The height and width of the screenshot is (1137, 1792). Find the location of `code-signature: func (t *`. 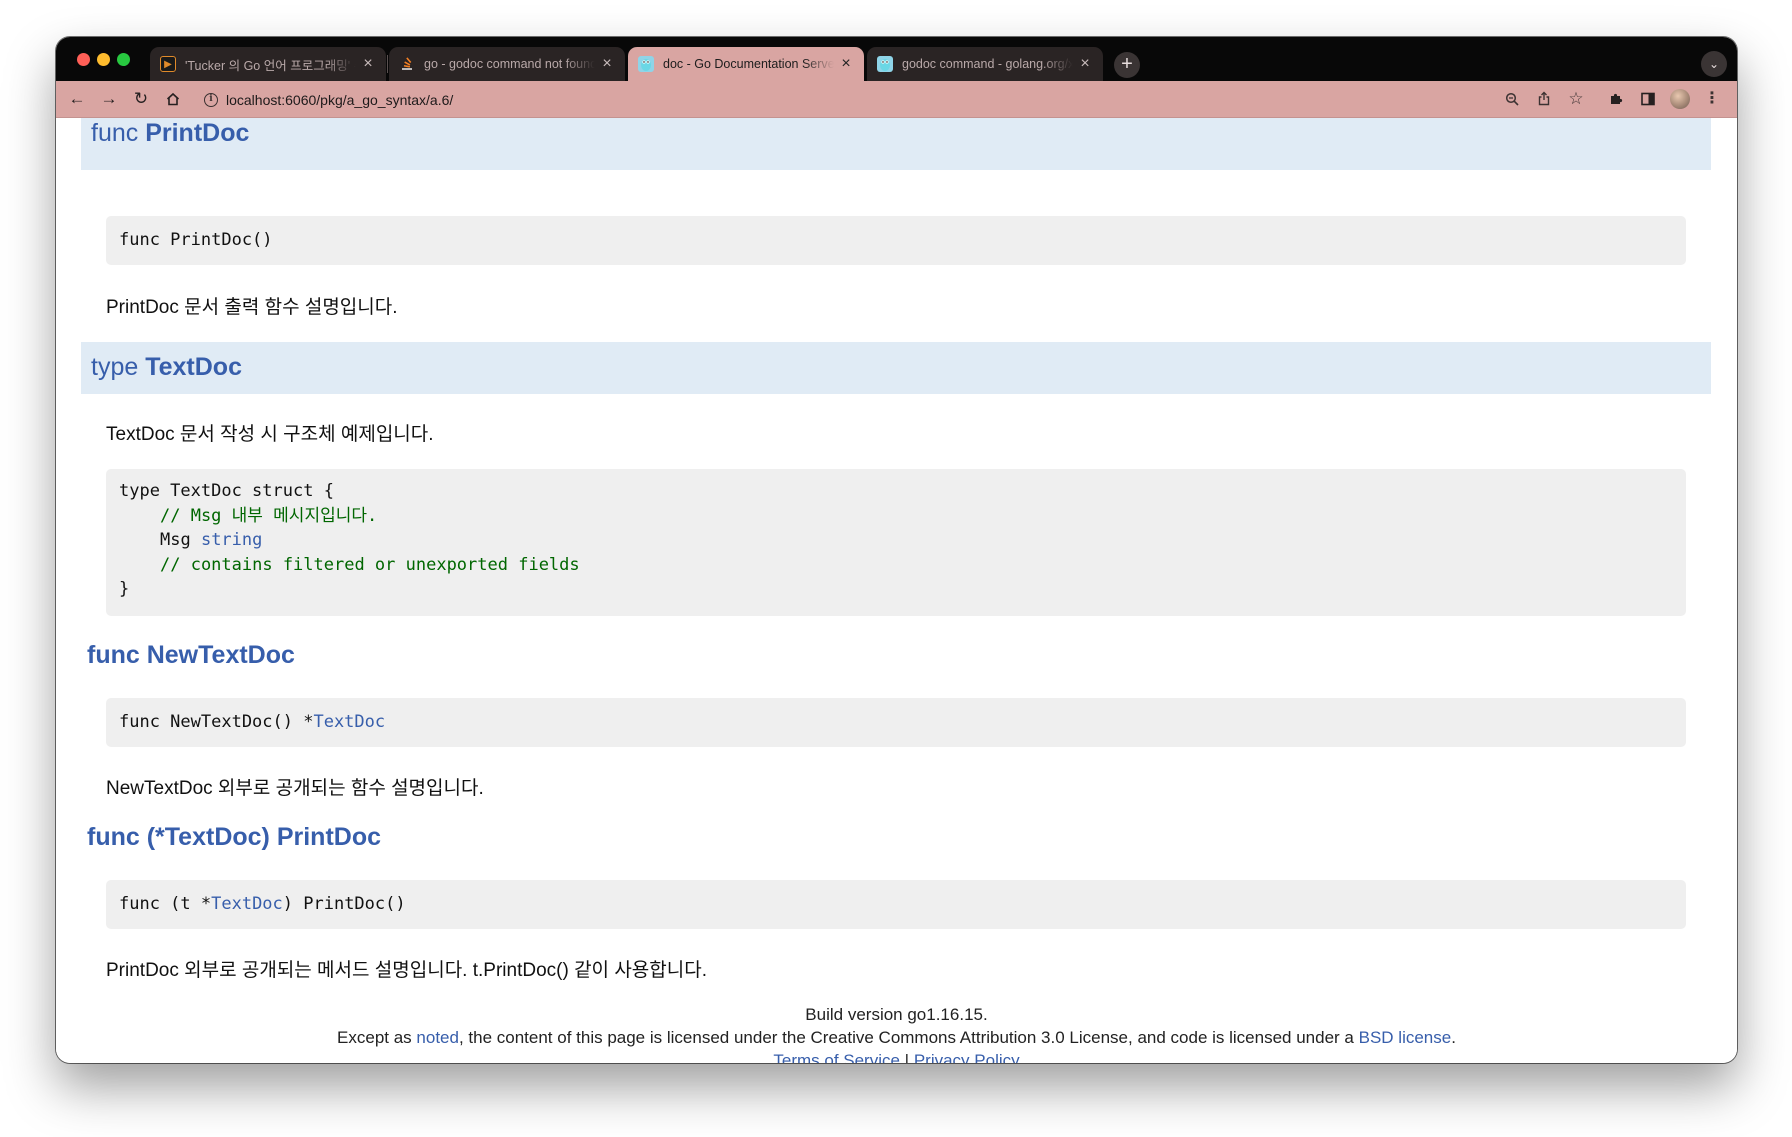

code-signature: func (t * is located at coordinates (165, 904).